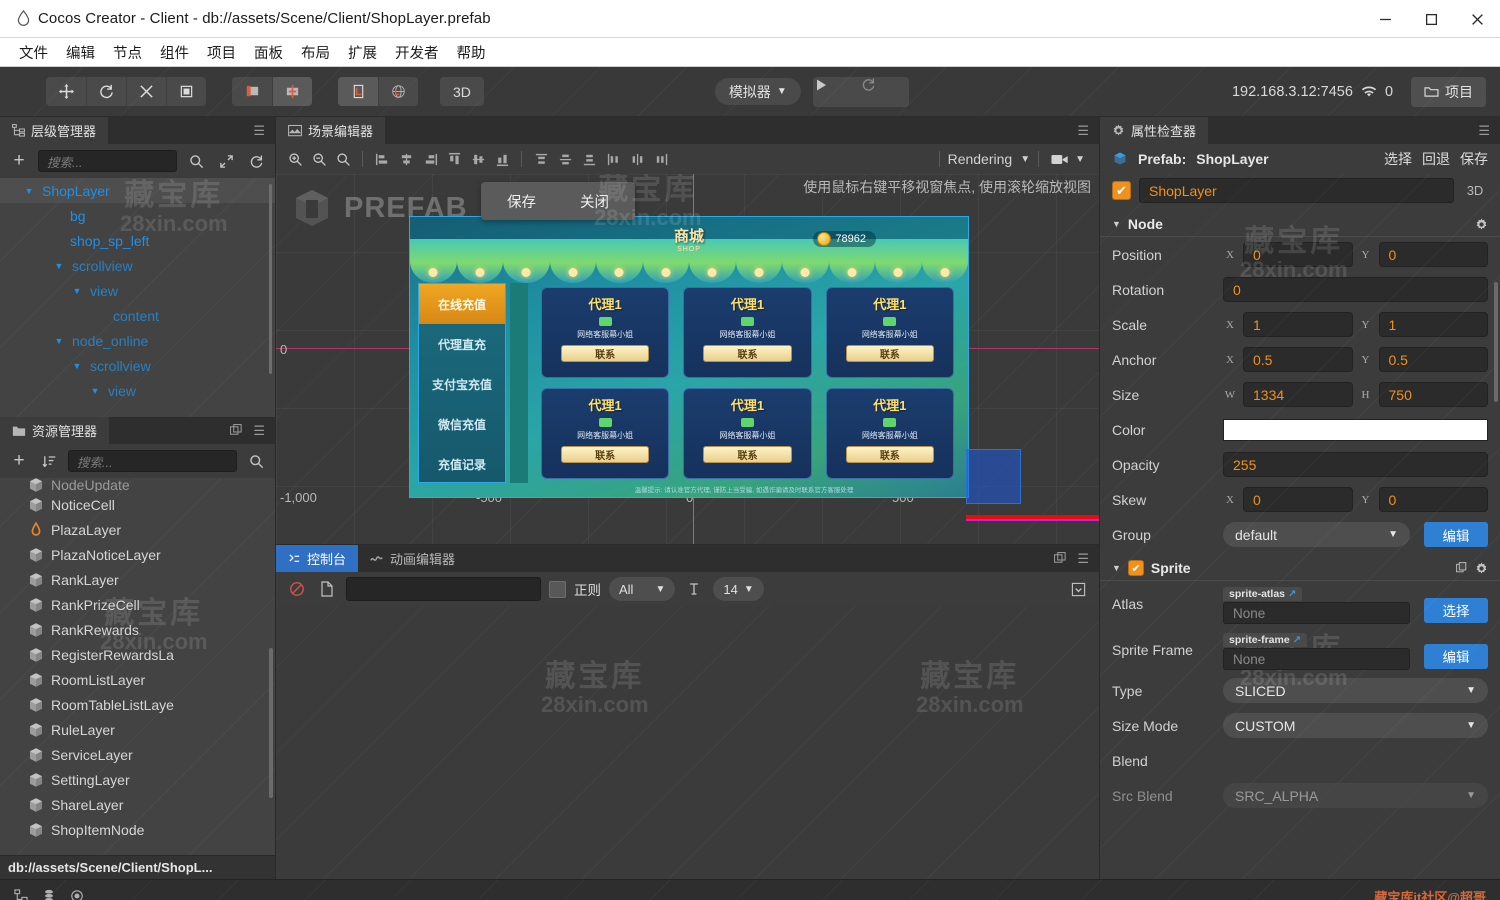 This screenshot has height=900, width=1500. What do you see at coordinates (137, 390) in the screenshot?
I see `tree-node-view-2: ▼ view` at bounding box center [137, 390].